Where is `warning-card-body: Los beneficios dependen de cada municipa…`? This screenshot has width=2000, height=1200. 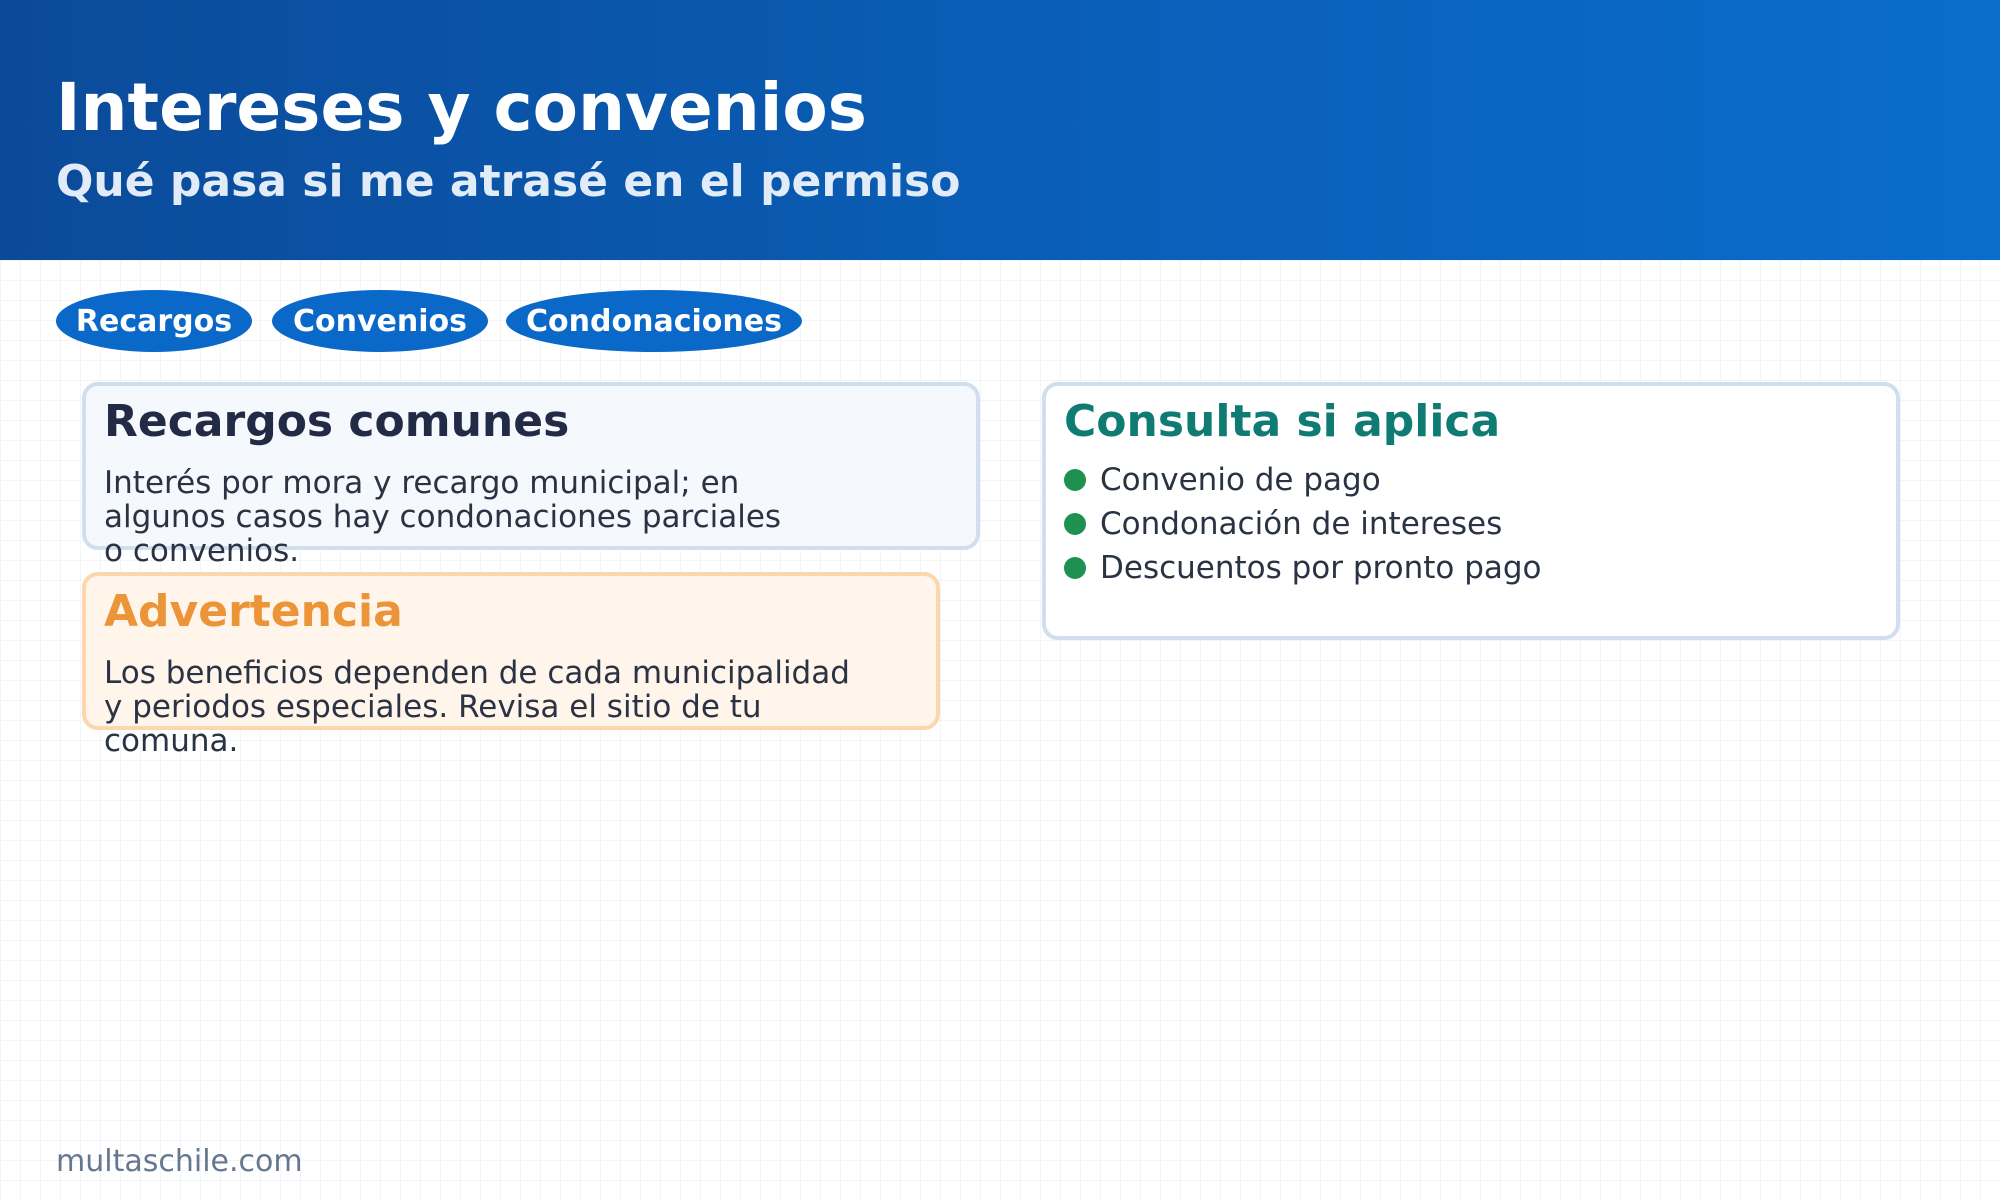 warning-card-body: Los beneficios dependen de cada municipa… is located at coordinates (477, 707).